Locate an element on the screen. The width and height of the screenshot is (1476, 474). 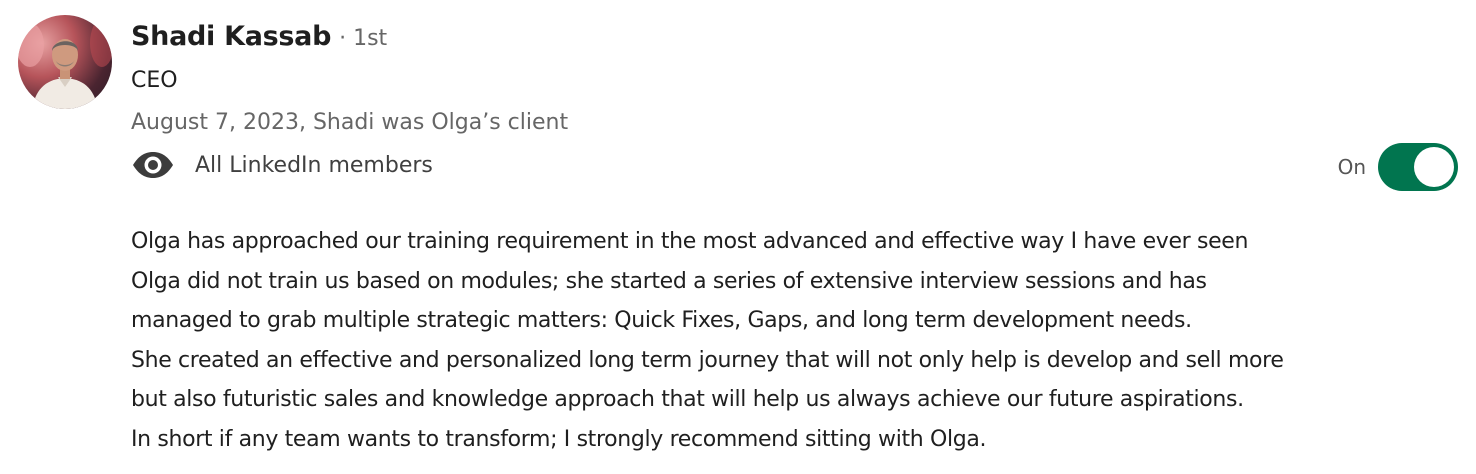
toggle-knob is located at coordinates (1434, 167).